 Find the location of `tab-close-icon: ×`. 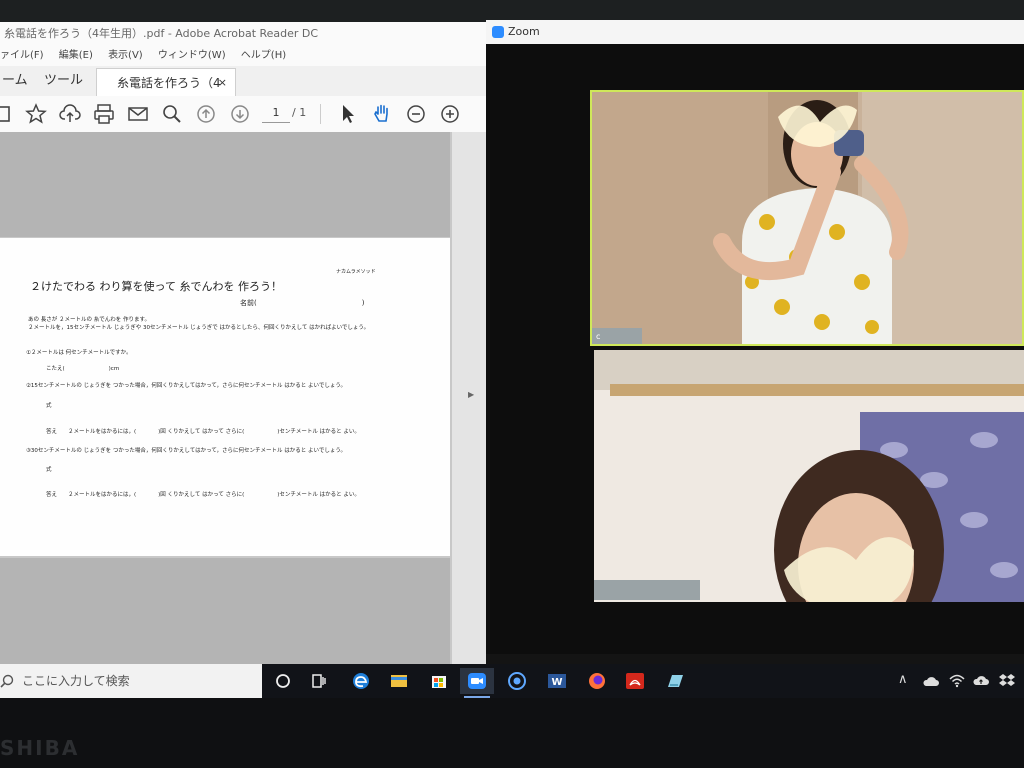

tab-close-icon: × is located at coordinates (222, 83).